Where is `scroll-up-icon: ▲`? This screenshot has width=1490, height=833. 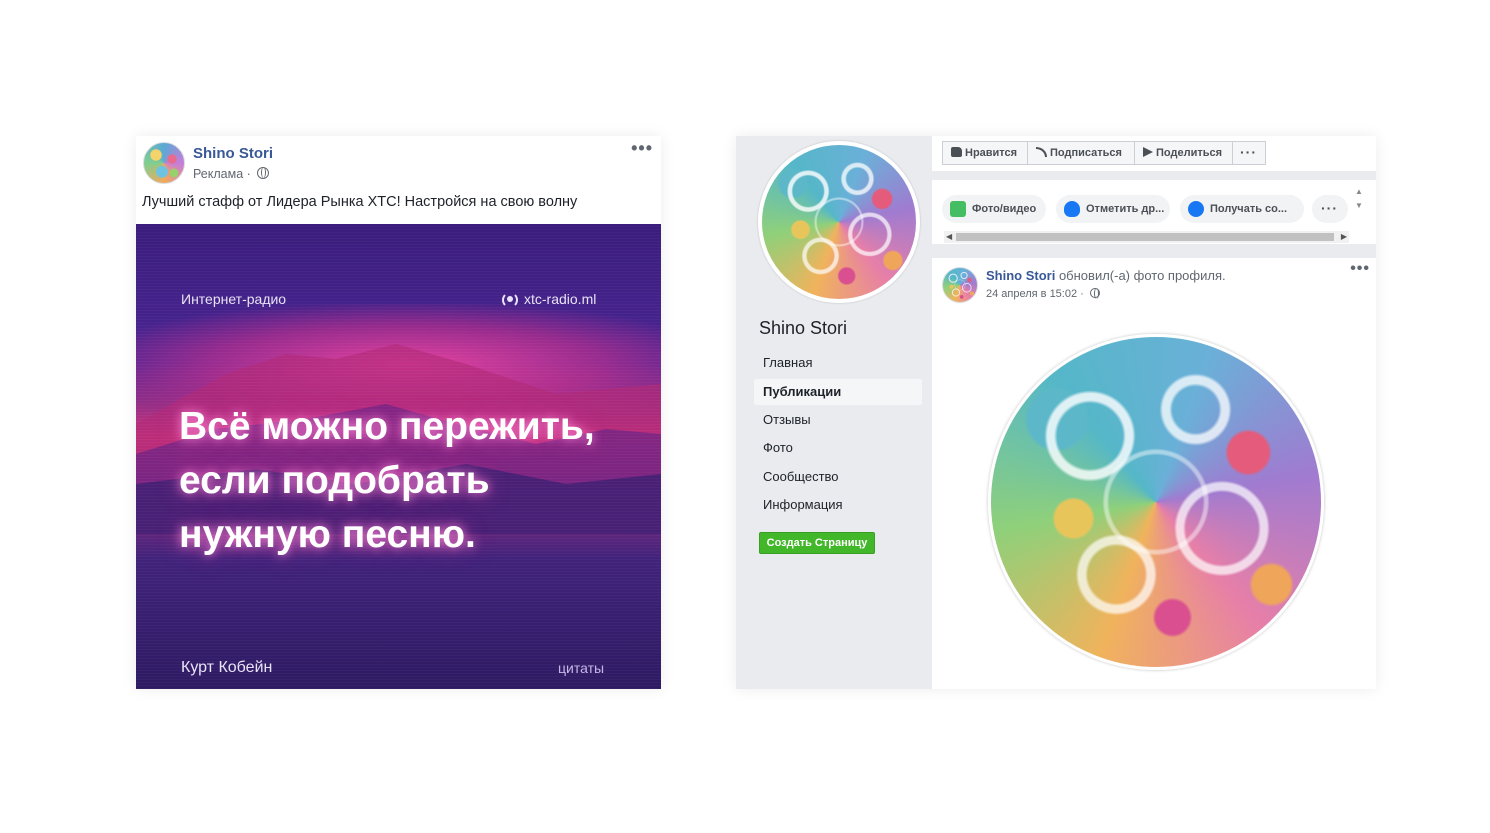
scroll-up-icon: ▲ is located at coordinates (1359, 192).